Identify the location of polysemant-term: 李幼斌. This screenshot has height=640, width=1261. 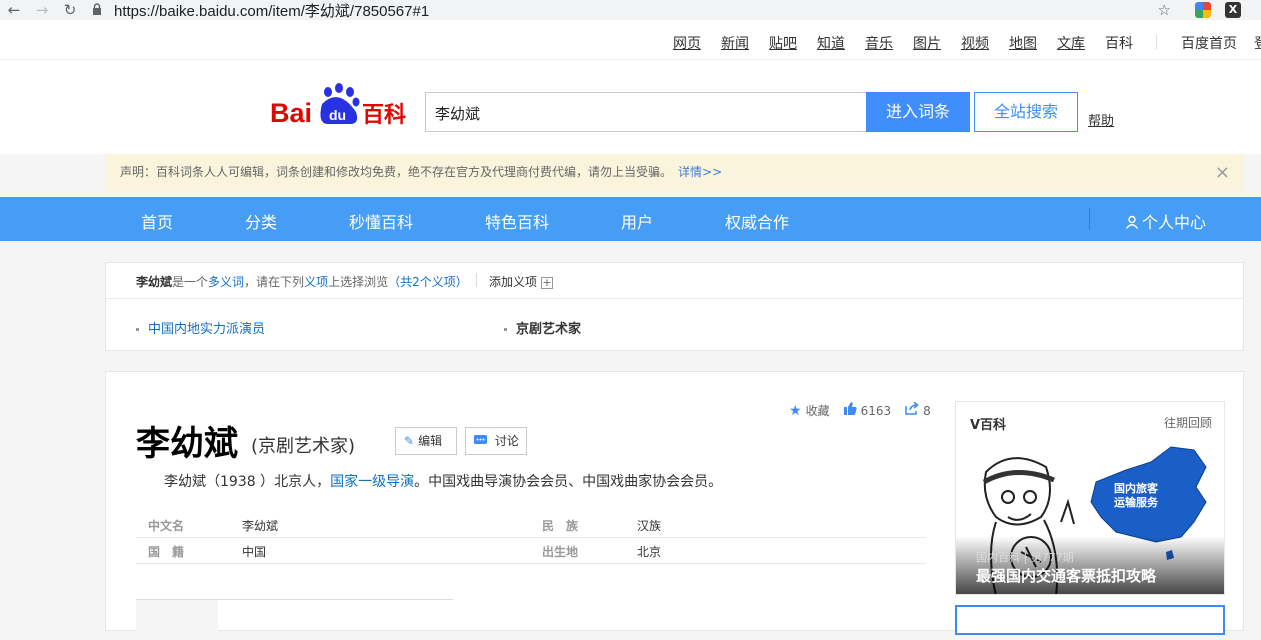
(154, 282).